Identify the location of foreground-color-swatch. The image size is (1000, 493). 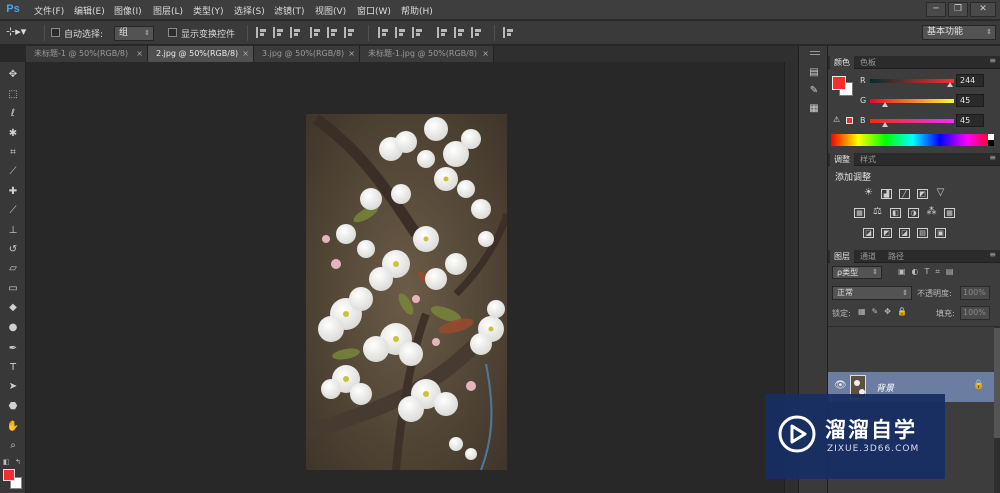
(9, 475).